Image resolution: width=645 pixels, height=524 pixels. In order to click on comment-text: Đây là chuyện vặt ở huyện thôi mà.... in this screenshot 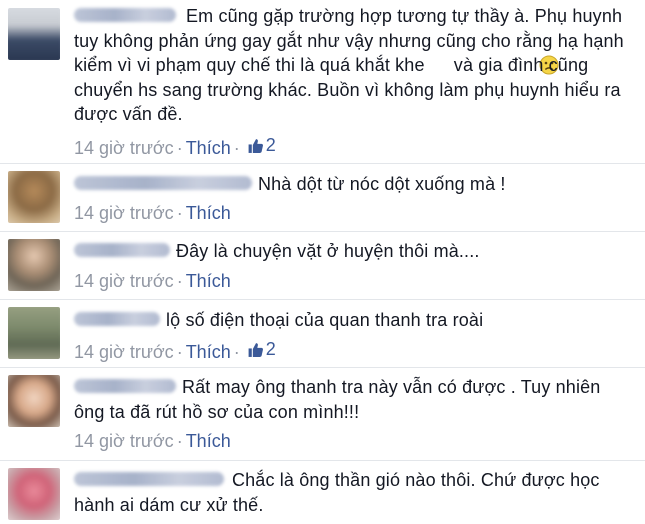, I will do `click(328, 251)`.